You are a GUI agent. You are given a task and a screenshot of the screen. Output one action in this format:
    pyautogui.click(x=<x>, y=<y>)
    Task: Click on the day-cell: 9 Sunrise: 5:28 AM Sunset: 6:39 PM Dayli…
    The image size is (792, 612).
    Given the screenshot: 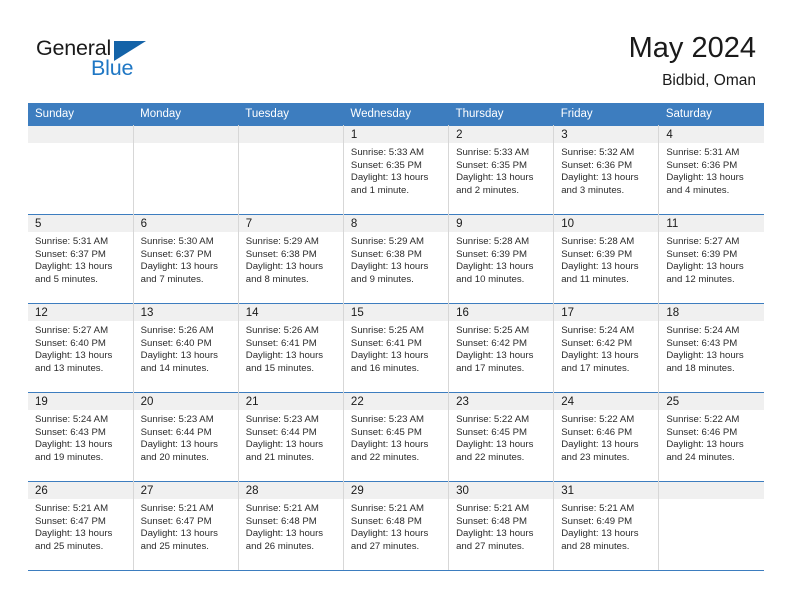 What is the action you would take?
    pyautogui.click(x=501, y=259)
    